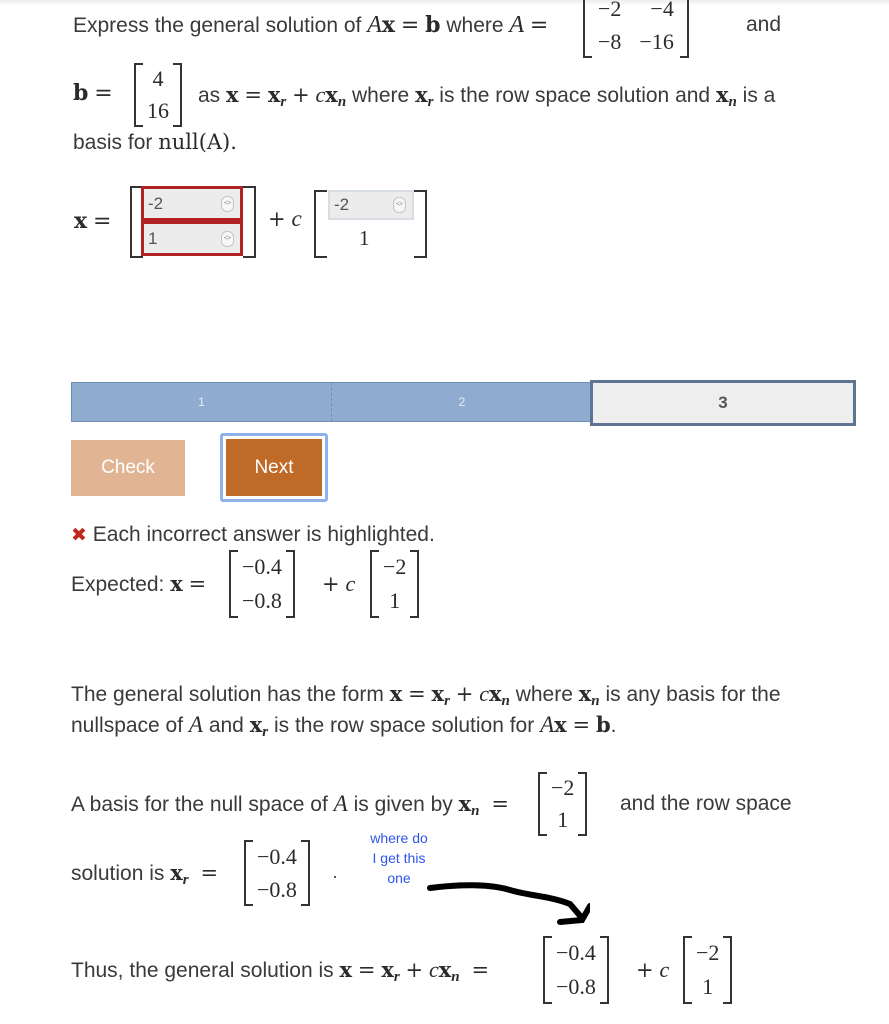  What do you see at coordinates (118, 584) in the screenshot?
I see `expected-text: Expected:` at bounding box center [118, 584].